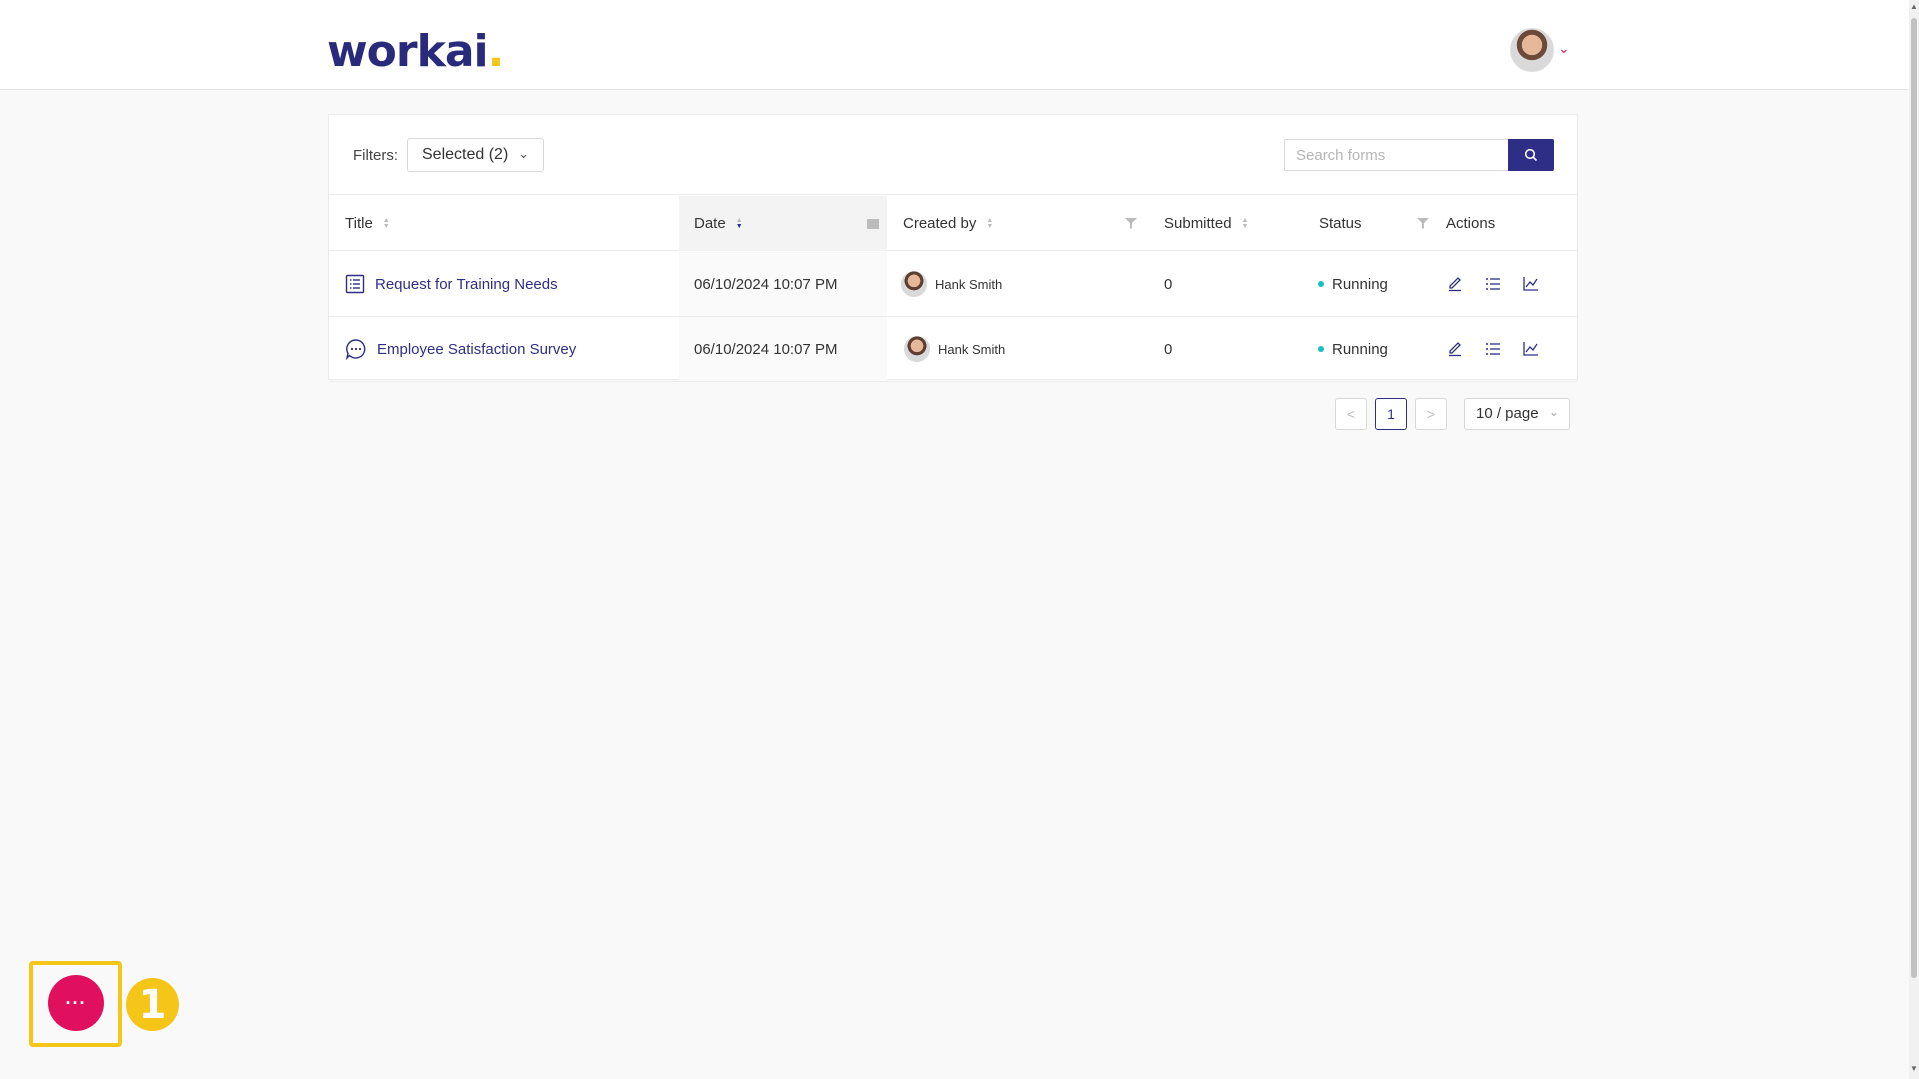  What do you see at coordinates (953, 155) in the screenshot?
I see `filters-bar: Filters: Selected (2) ⌄` at bounding box center [953, 155].